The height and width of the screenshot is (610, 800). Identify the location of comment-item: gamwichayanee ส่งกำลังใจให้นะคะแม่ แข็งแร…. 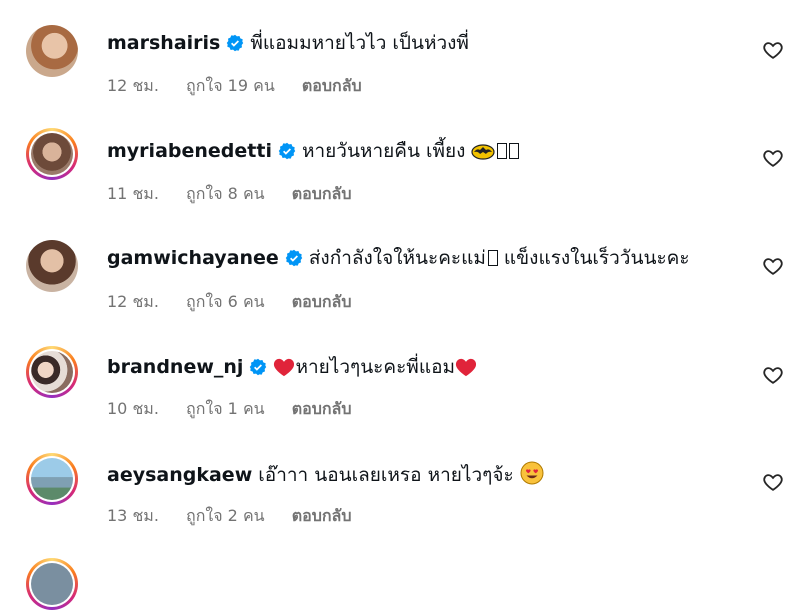
(400, 285).